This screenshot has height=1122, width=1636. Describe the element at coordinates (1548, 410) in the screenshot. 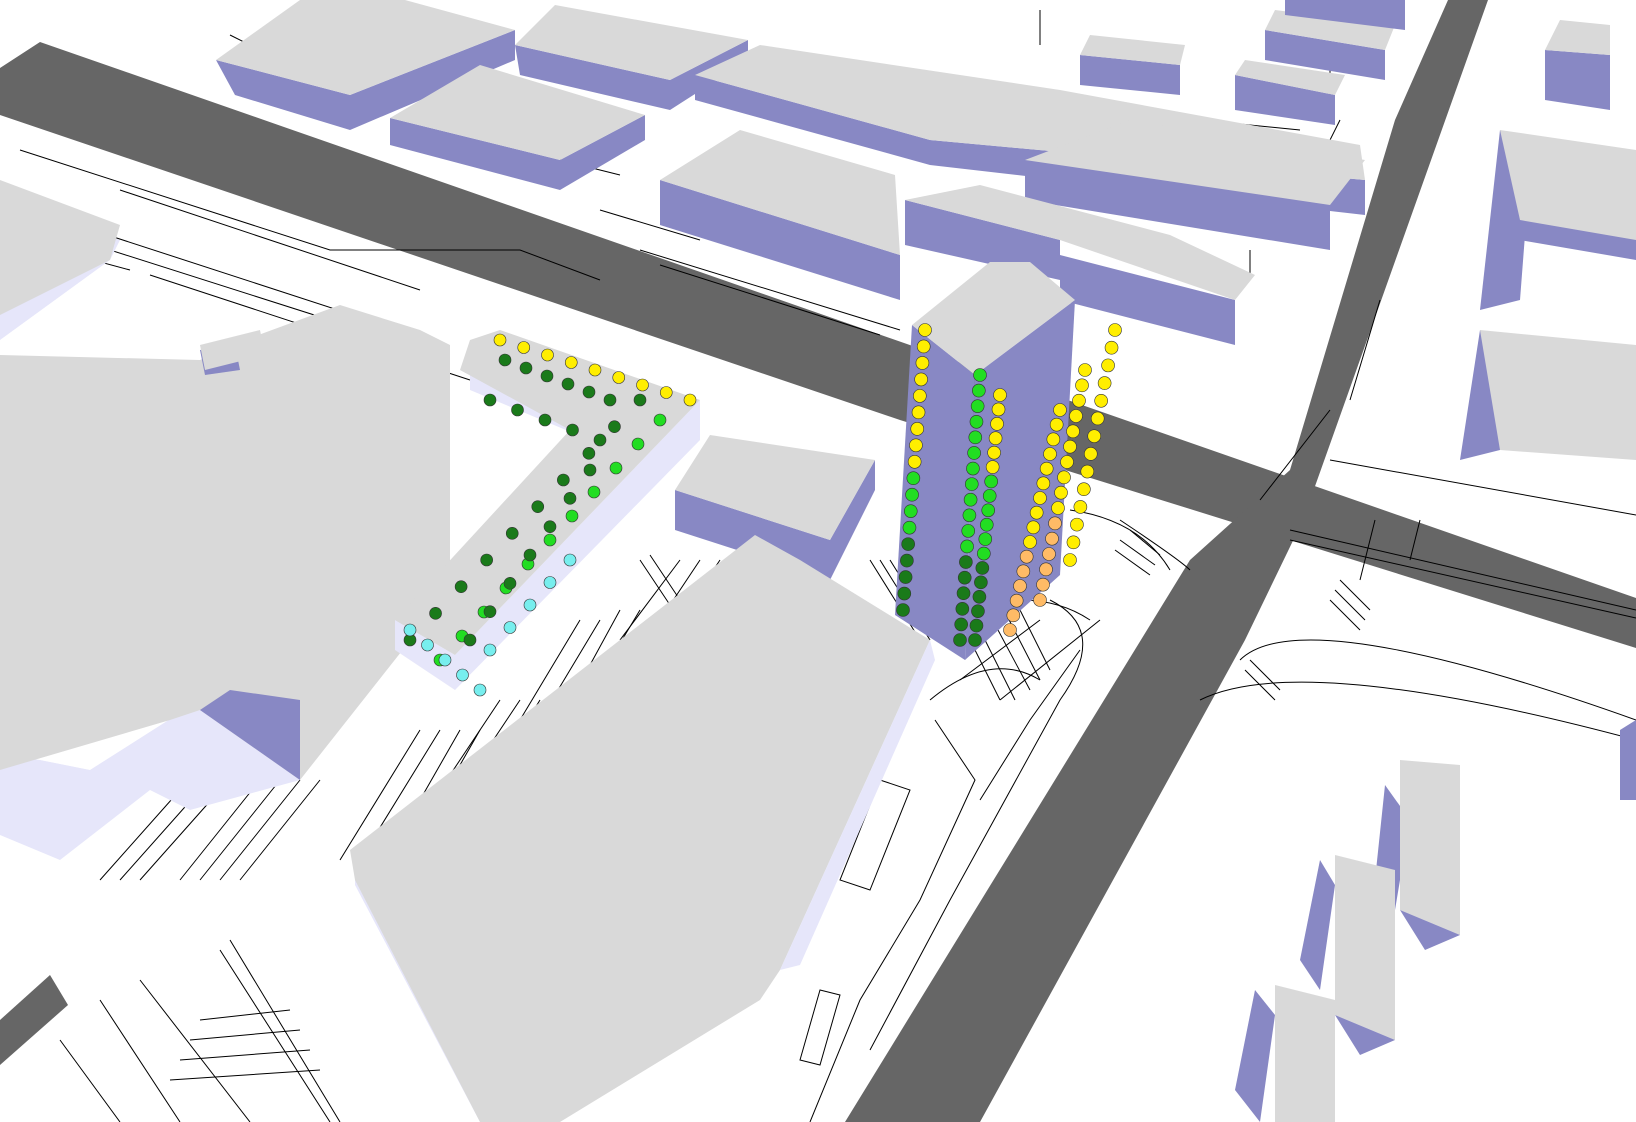

I see `building-block-icon` at that location.